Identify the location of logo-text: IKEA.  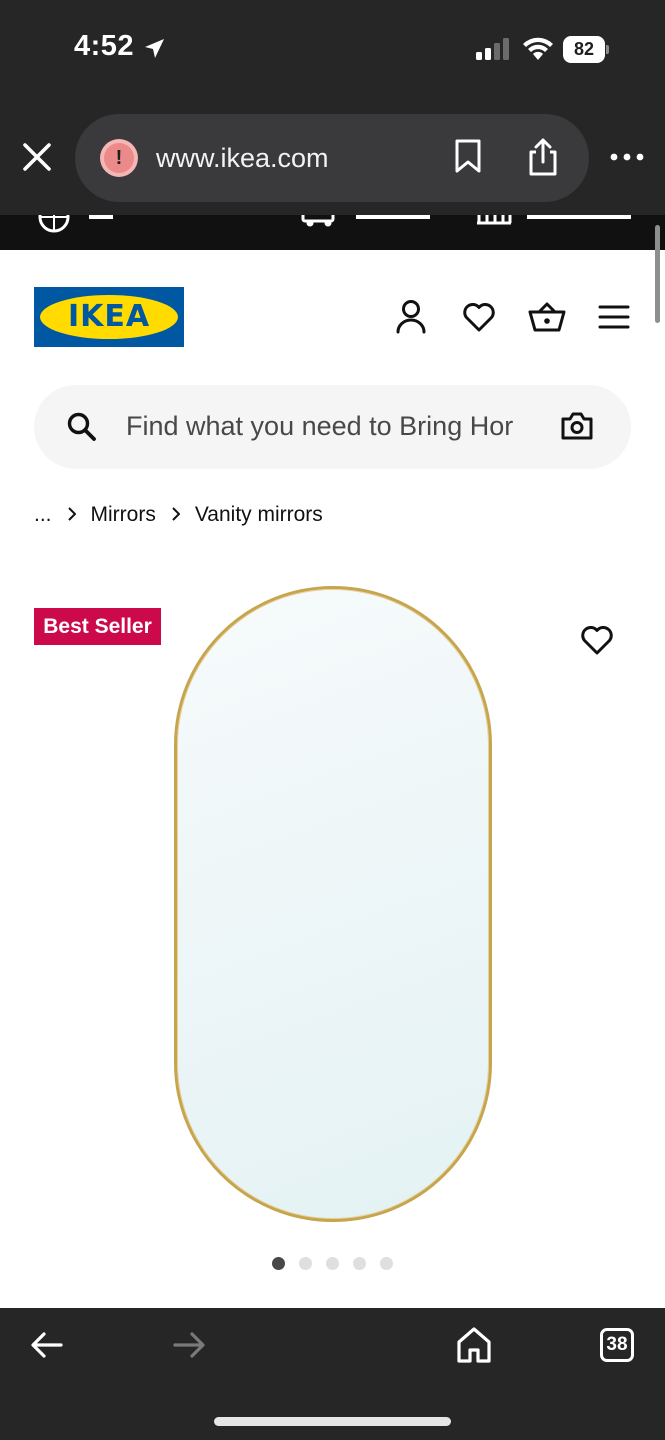
(109, 316).